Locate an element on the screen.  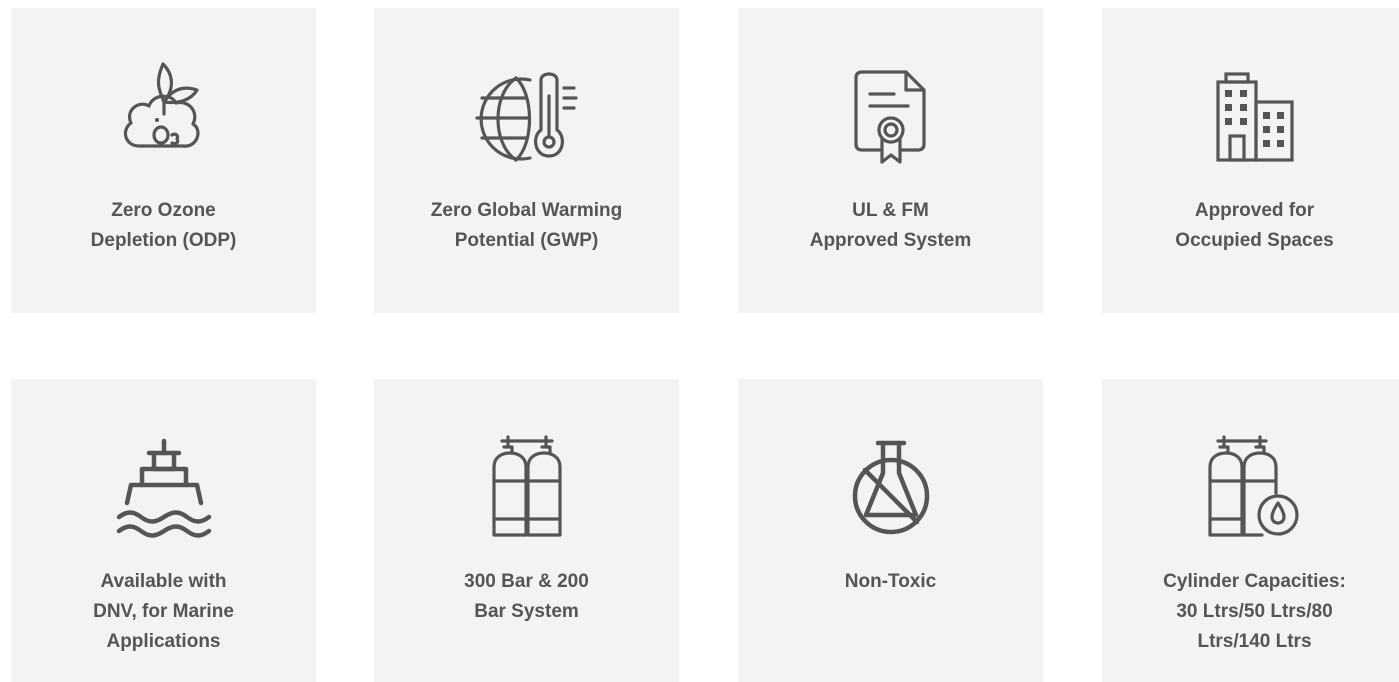
feature-label: Approved for Occupied Spaces is located at coordinates (1254, 225).